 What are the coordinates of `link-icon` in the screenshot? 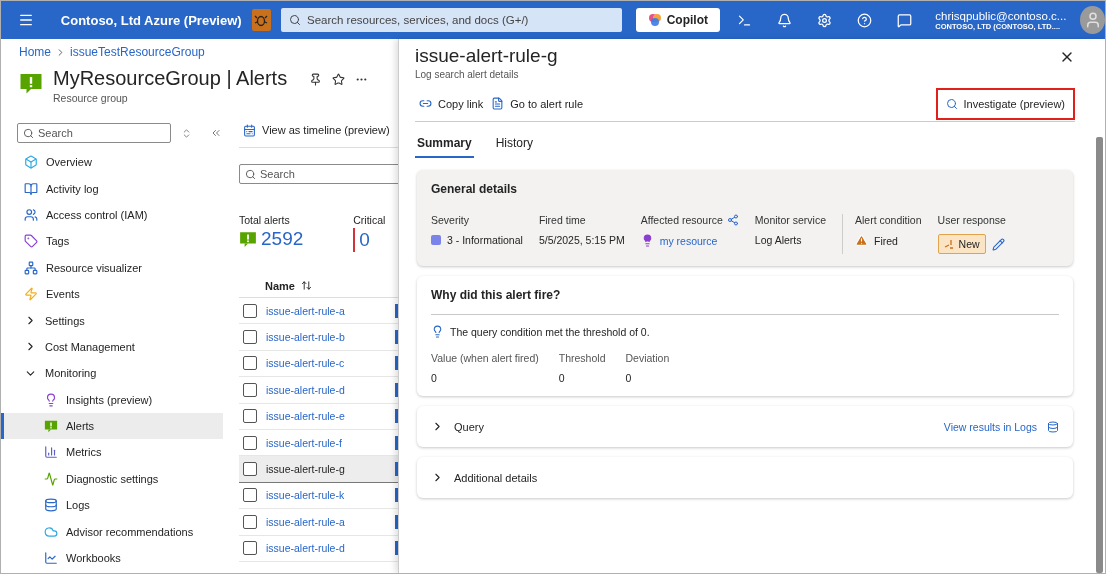 It's located at (425, 103).